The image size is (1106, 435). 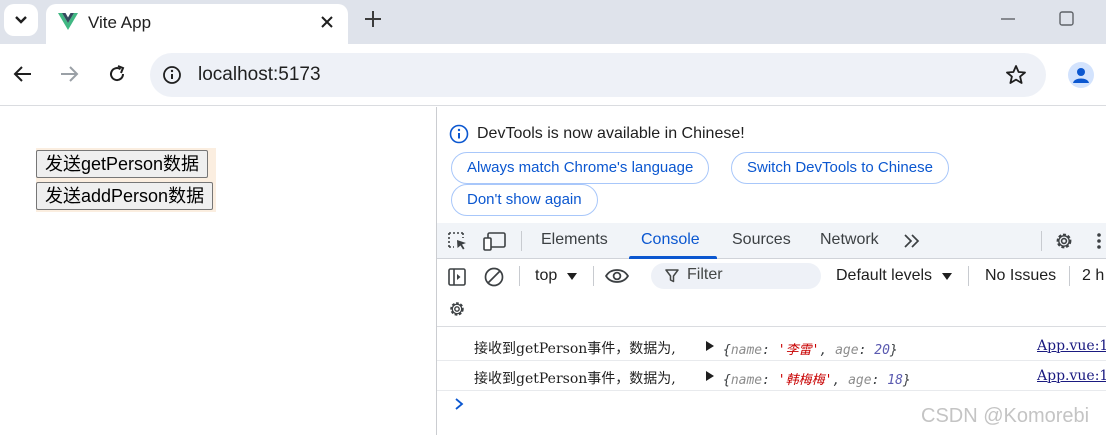 I want to click on log-object-preview: {name: '李雷', age: 20}, so click(x=810, y=348).